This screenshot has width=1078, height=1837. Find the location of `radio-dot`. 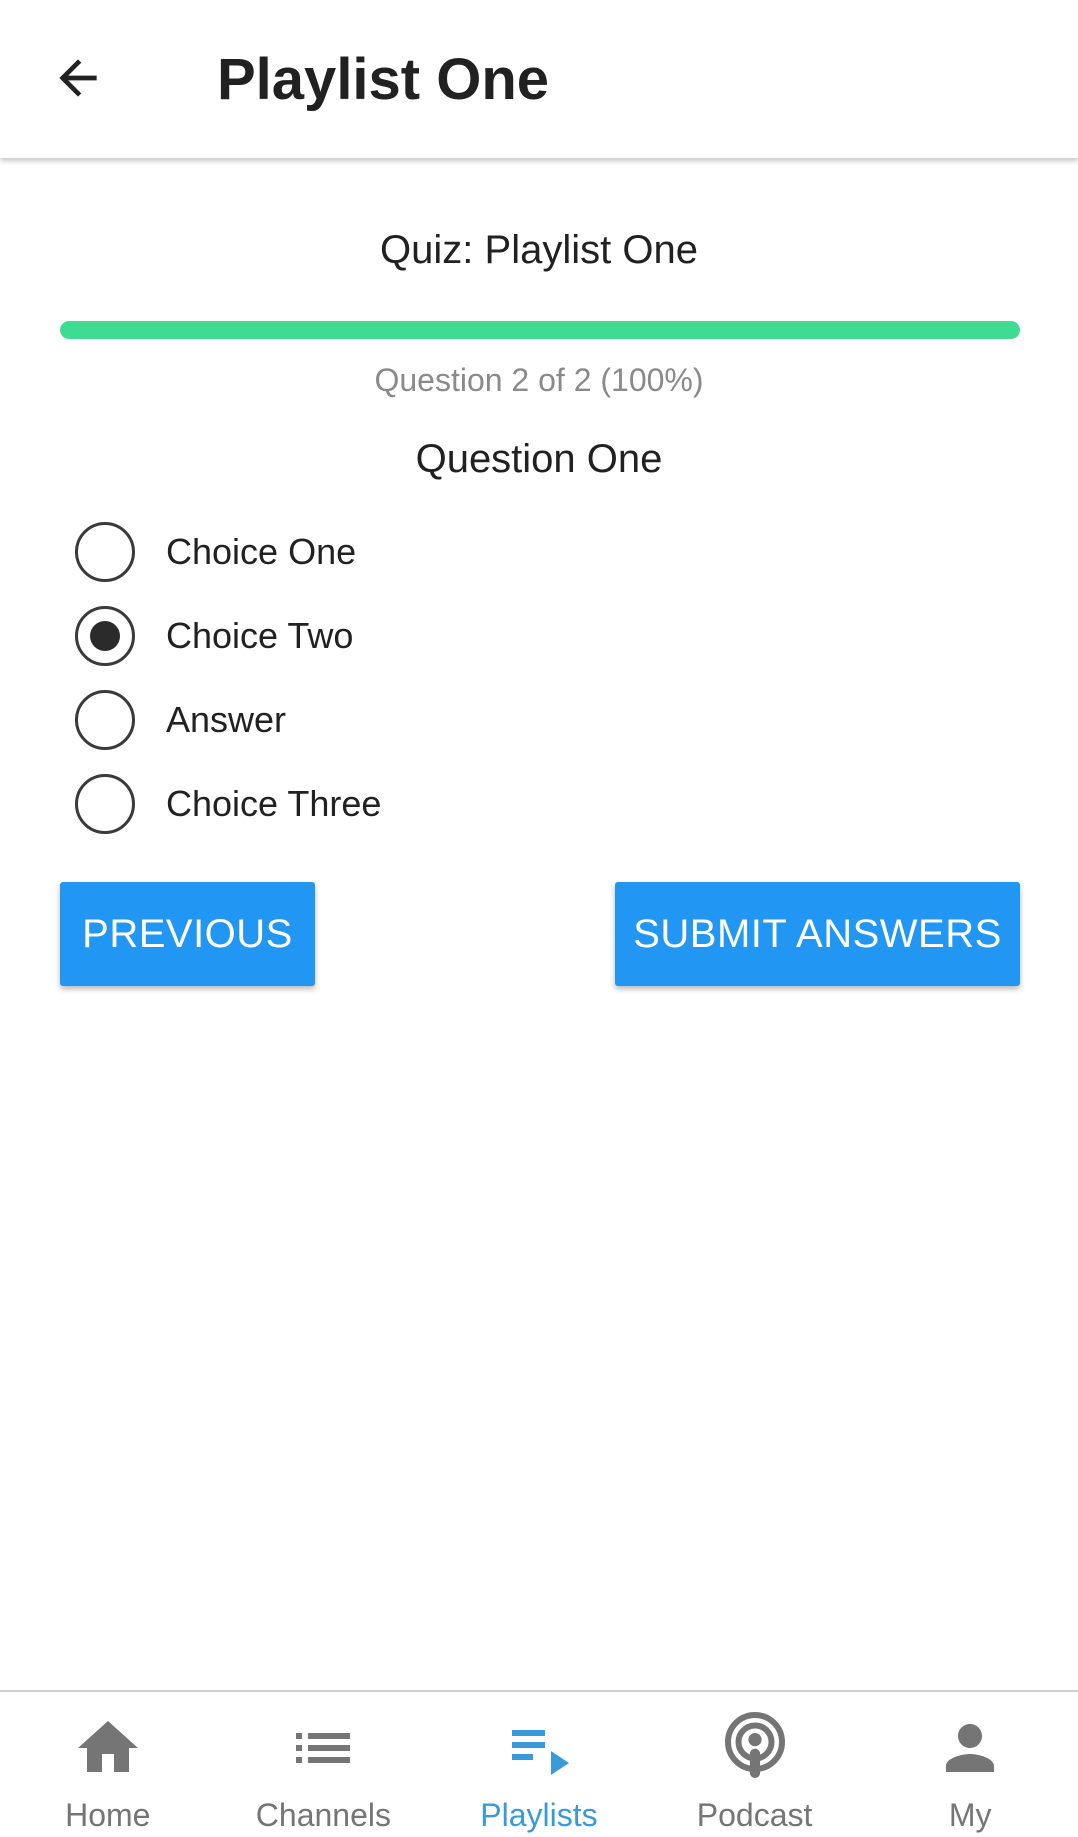

radio-dot is located at coordinates (105, 636).